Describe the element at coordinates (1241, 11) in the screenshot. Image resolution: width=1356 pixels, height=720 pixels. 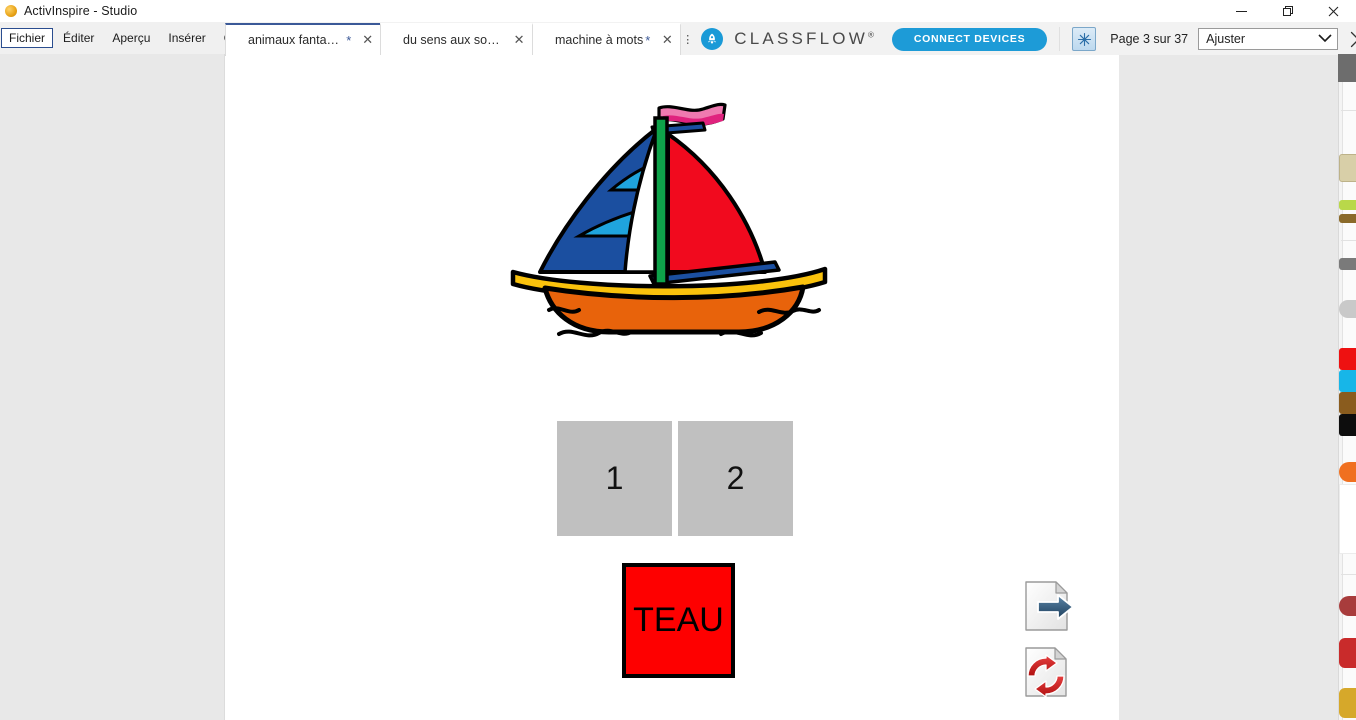
I see `minimize-button` at that location.